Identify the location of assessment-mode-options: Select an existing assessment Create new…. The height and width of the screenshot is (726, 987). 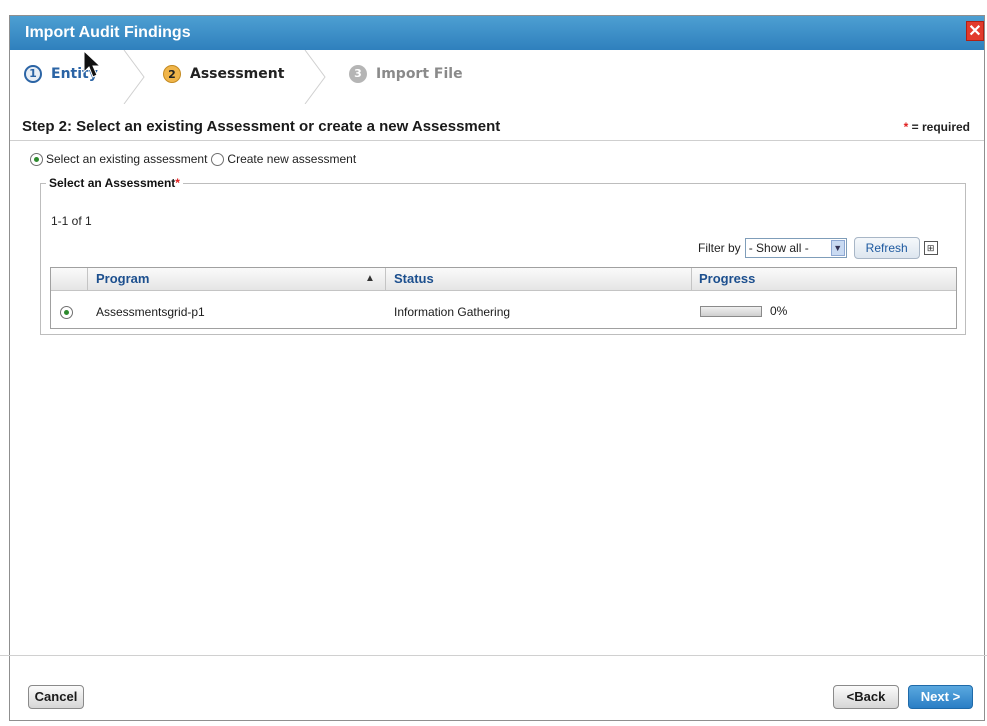
(193, 159).